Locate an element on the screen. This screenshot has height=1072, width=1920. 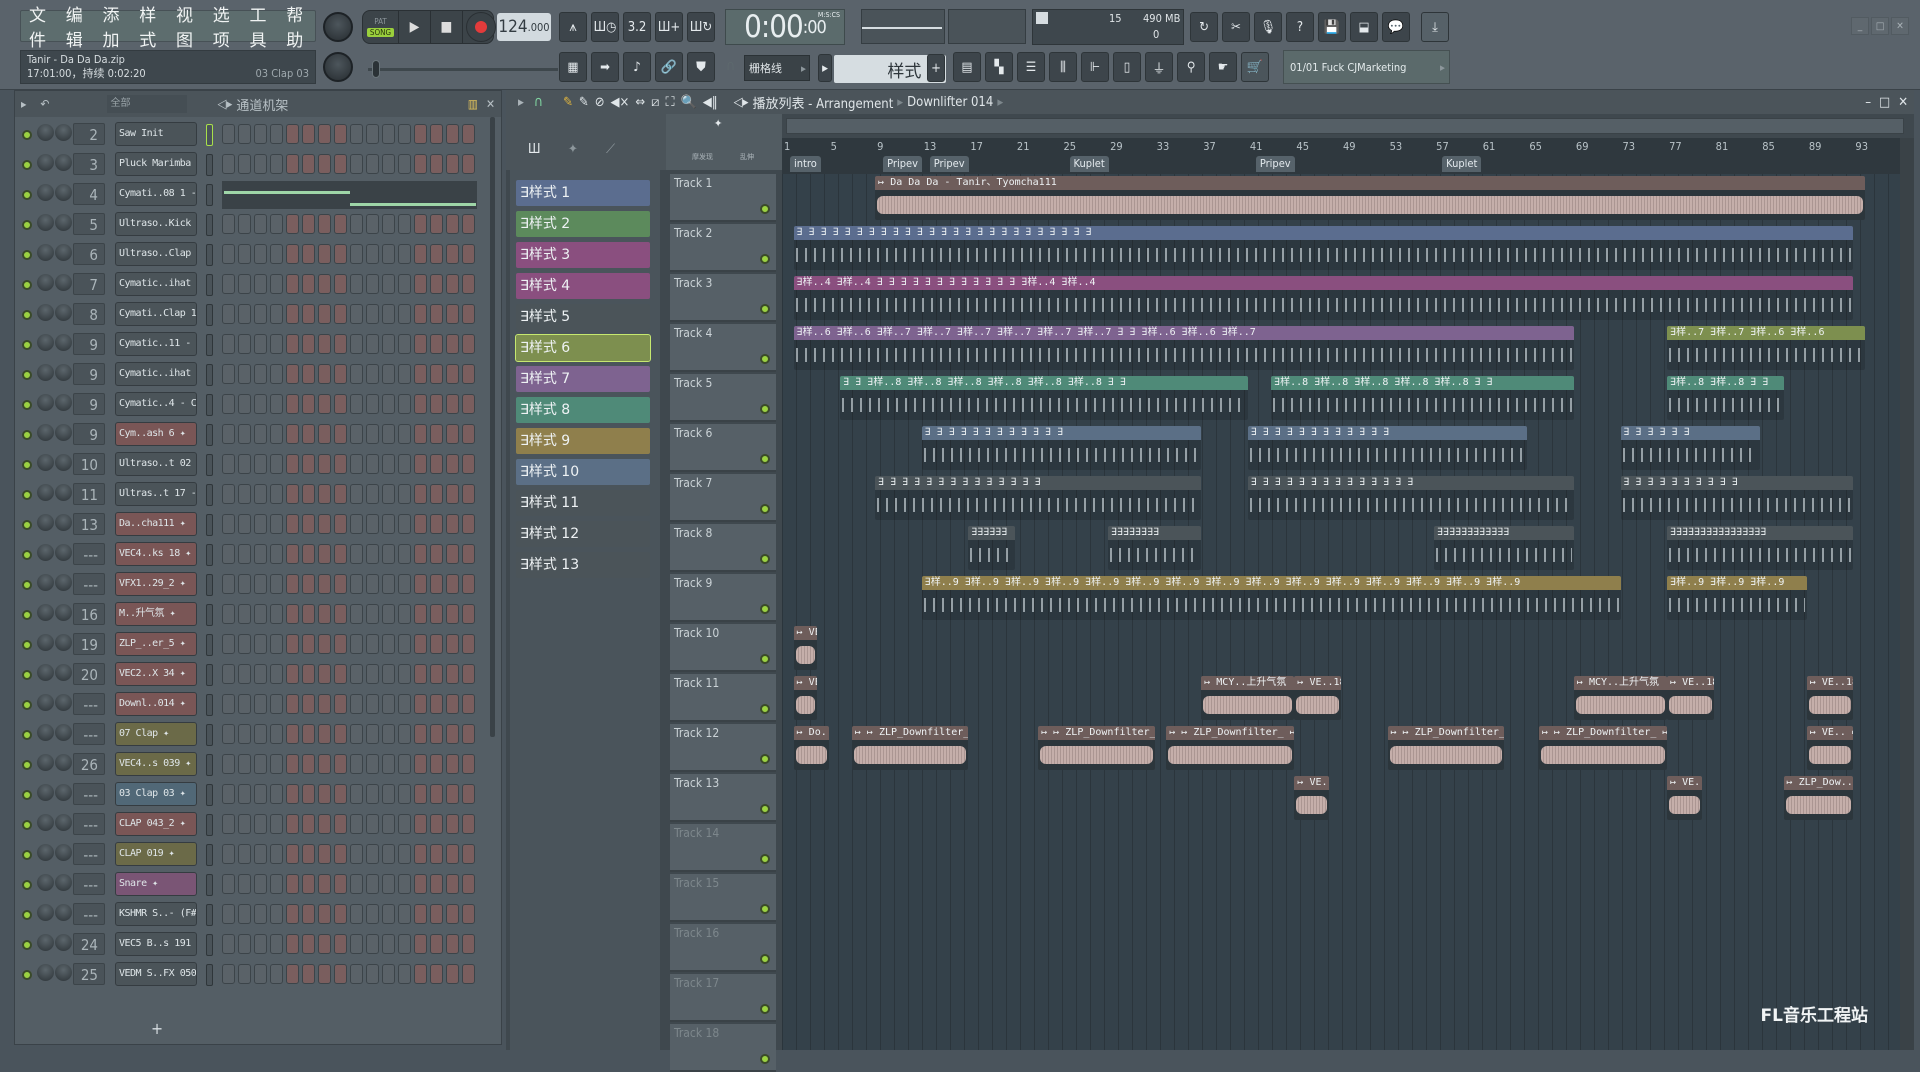
record-button is located at coordinates (481, 27).